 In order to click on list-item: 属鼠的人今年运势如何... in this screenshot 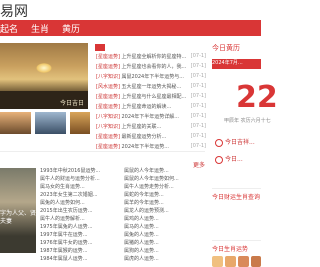, I will do `click(165, 179)`.